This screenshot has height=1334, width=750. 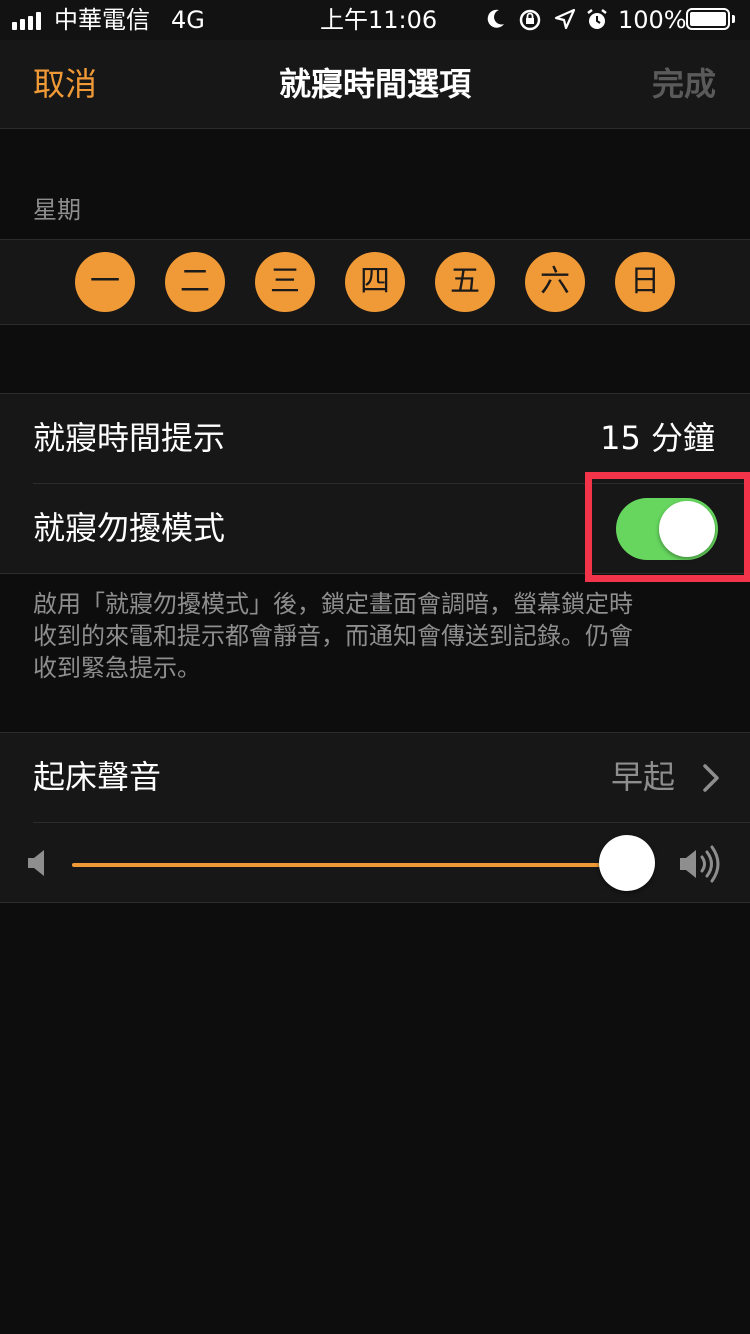 What do you see at coordinates (465, 282) in the screenshot?
I see `day-friday-button: 五` at bounding box center [465, 282].